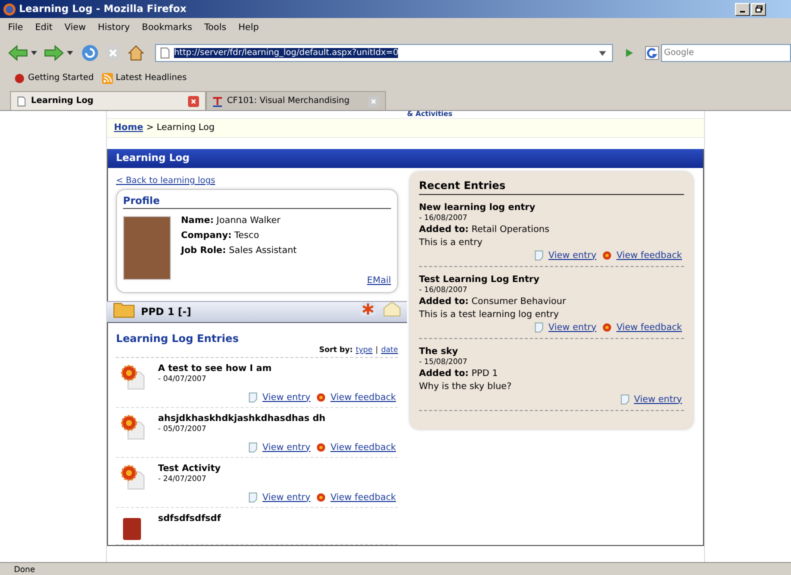  I want to click on added-to-text: Added to: Retail Operations, so click(484, 230).